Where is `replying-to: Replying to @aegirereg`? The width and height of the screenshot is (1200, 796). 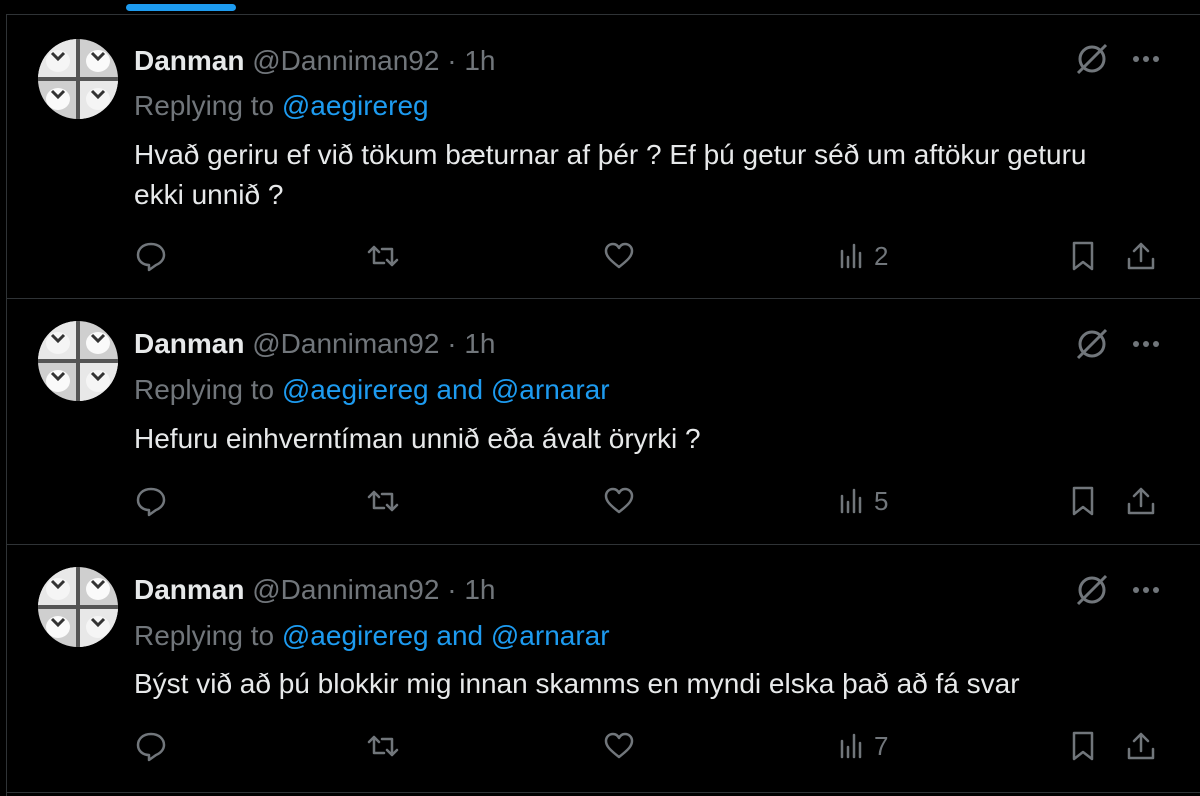
replying-to: Replying to @aegirereg is located at coordinates (281, 106).